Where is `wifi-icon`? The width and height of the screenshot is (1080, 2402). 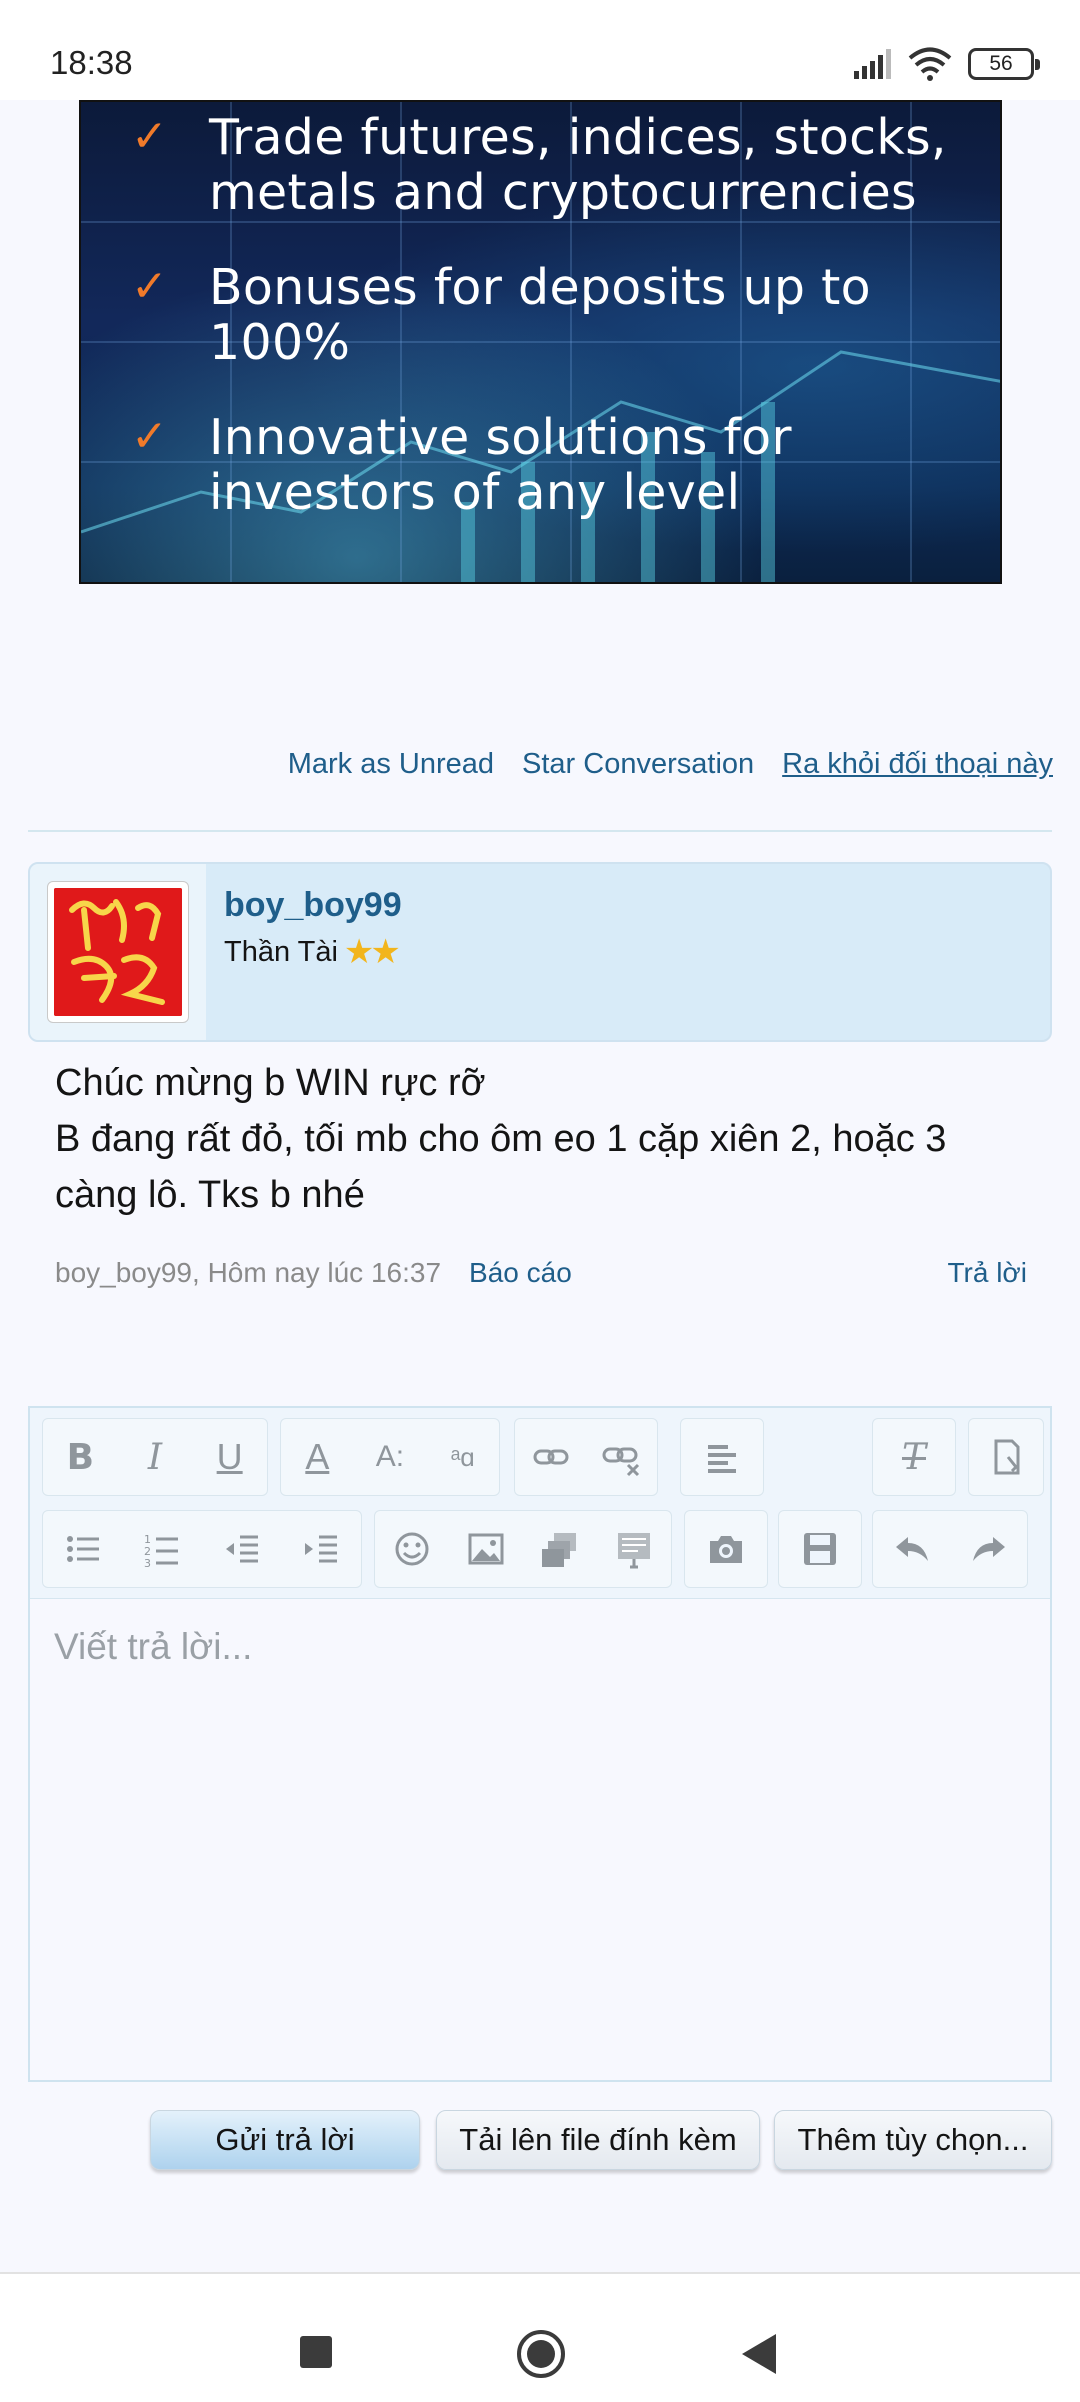 wifi-icon is located at coordinates (930, 64).